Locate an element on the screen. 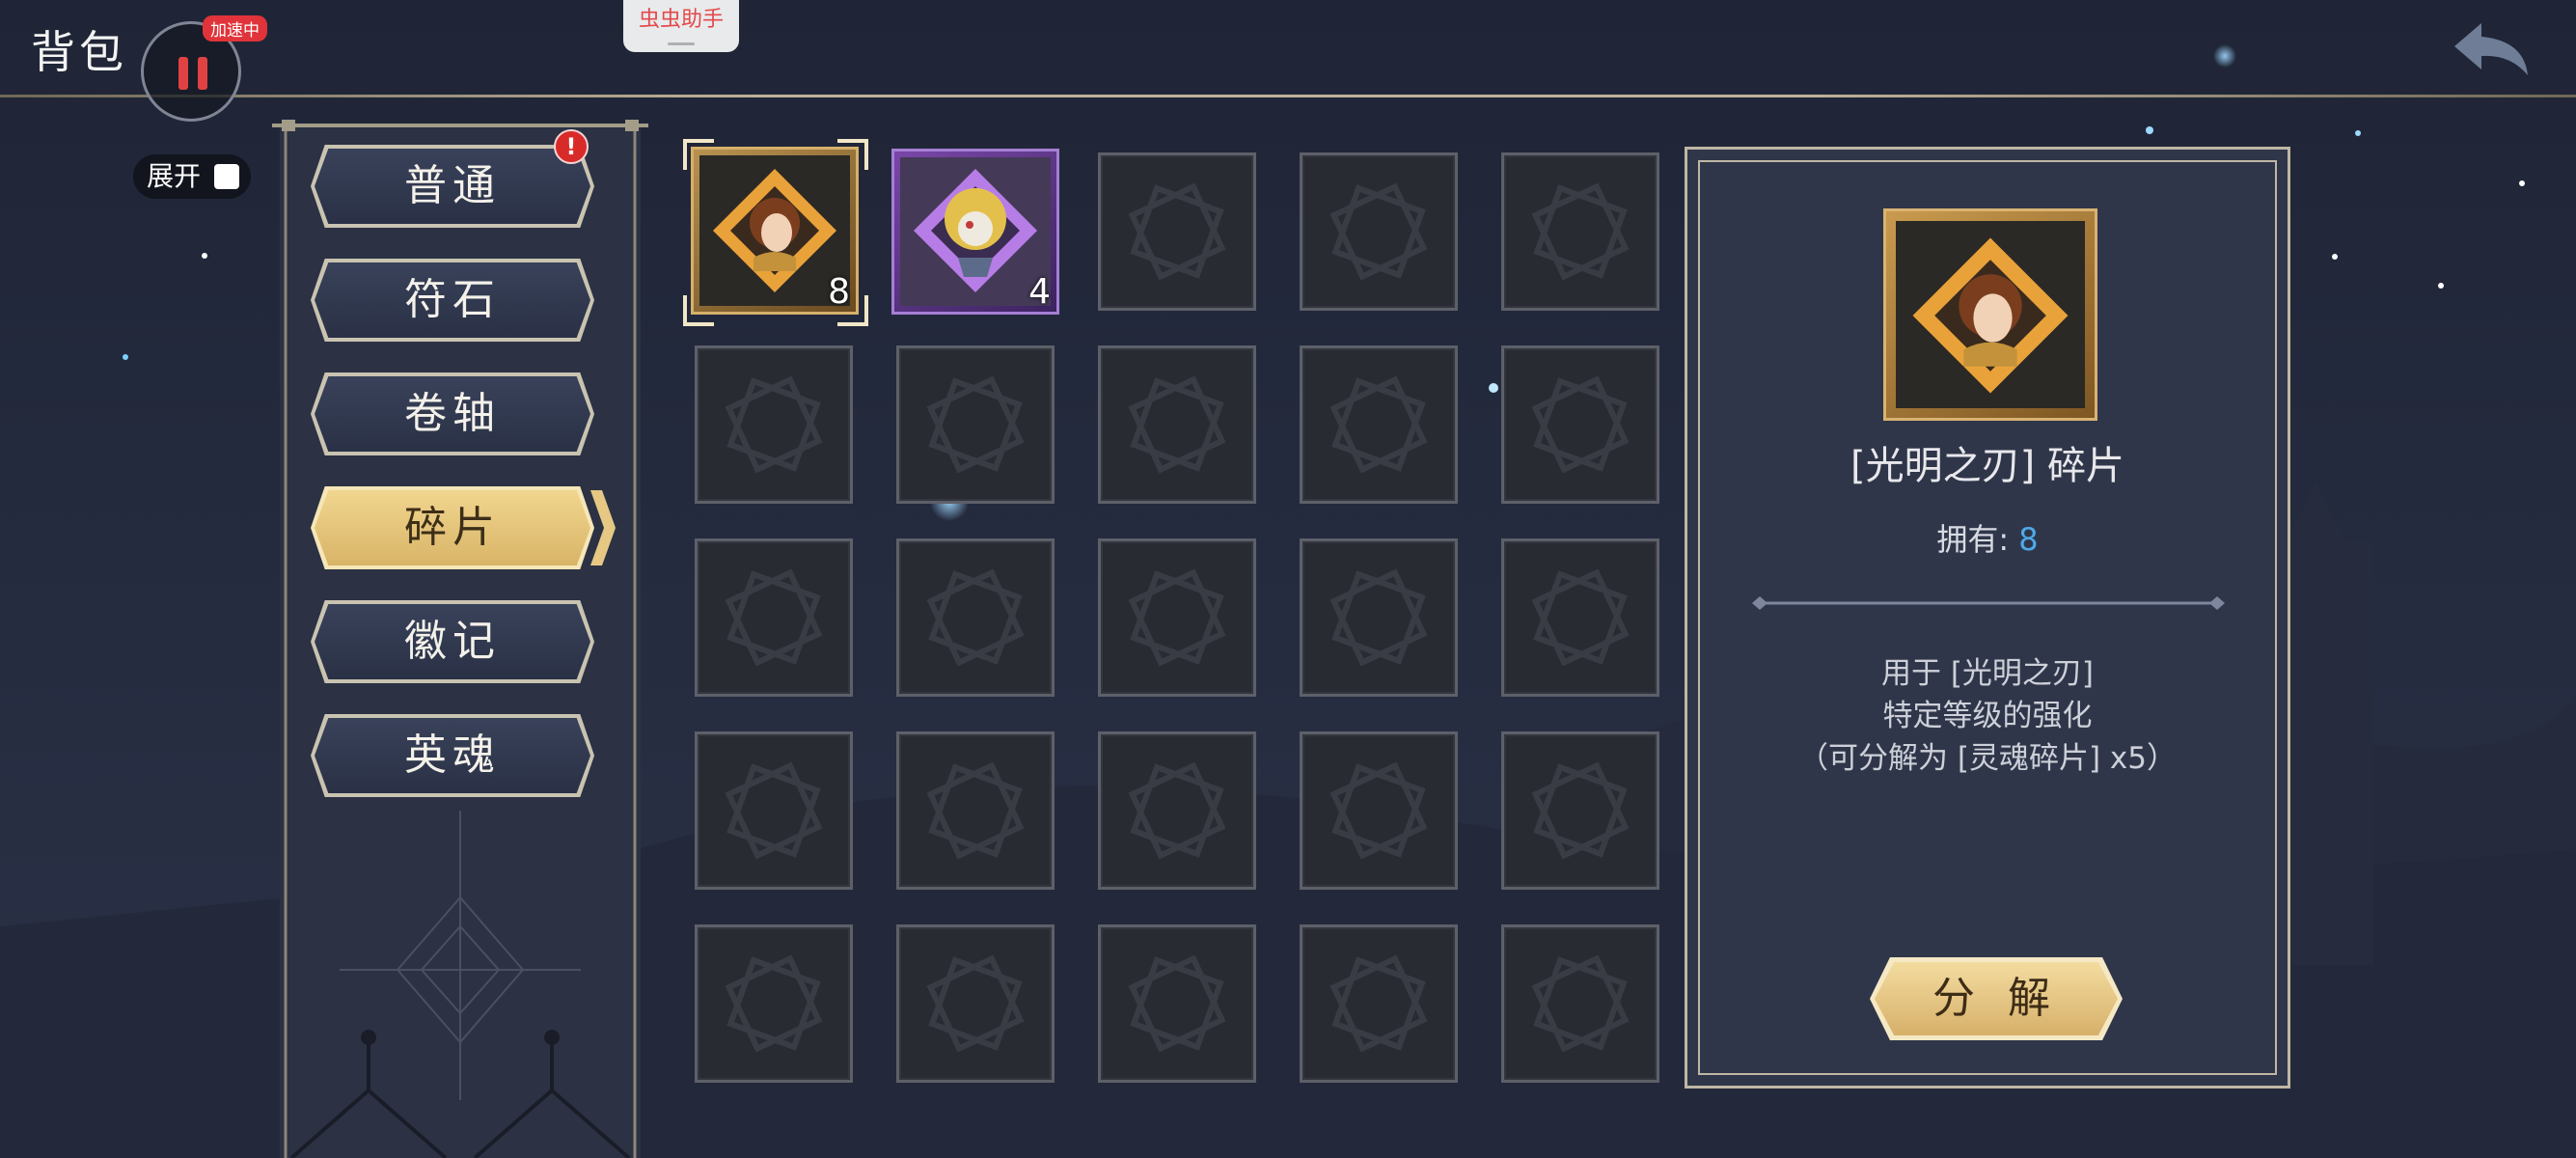 This screenshot has width=2576, height=1158. category-tab-label: 徽记 is located at coordinates (452, 641).